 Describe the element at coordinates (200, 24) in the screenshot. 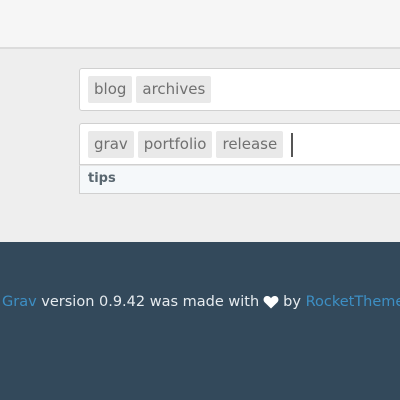

I see `top-strip` at that location.